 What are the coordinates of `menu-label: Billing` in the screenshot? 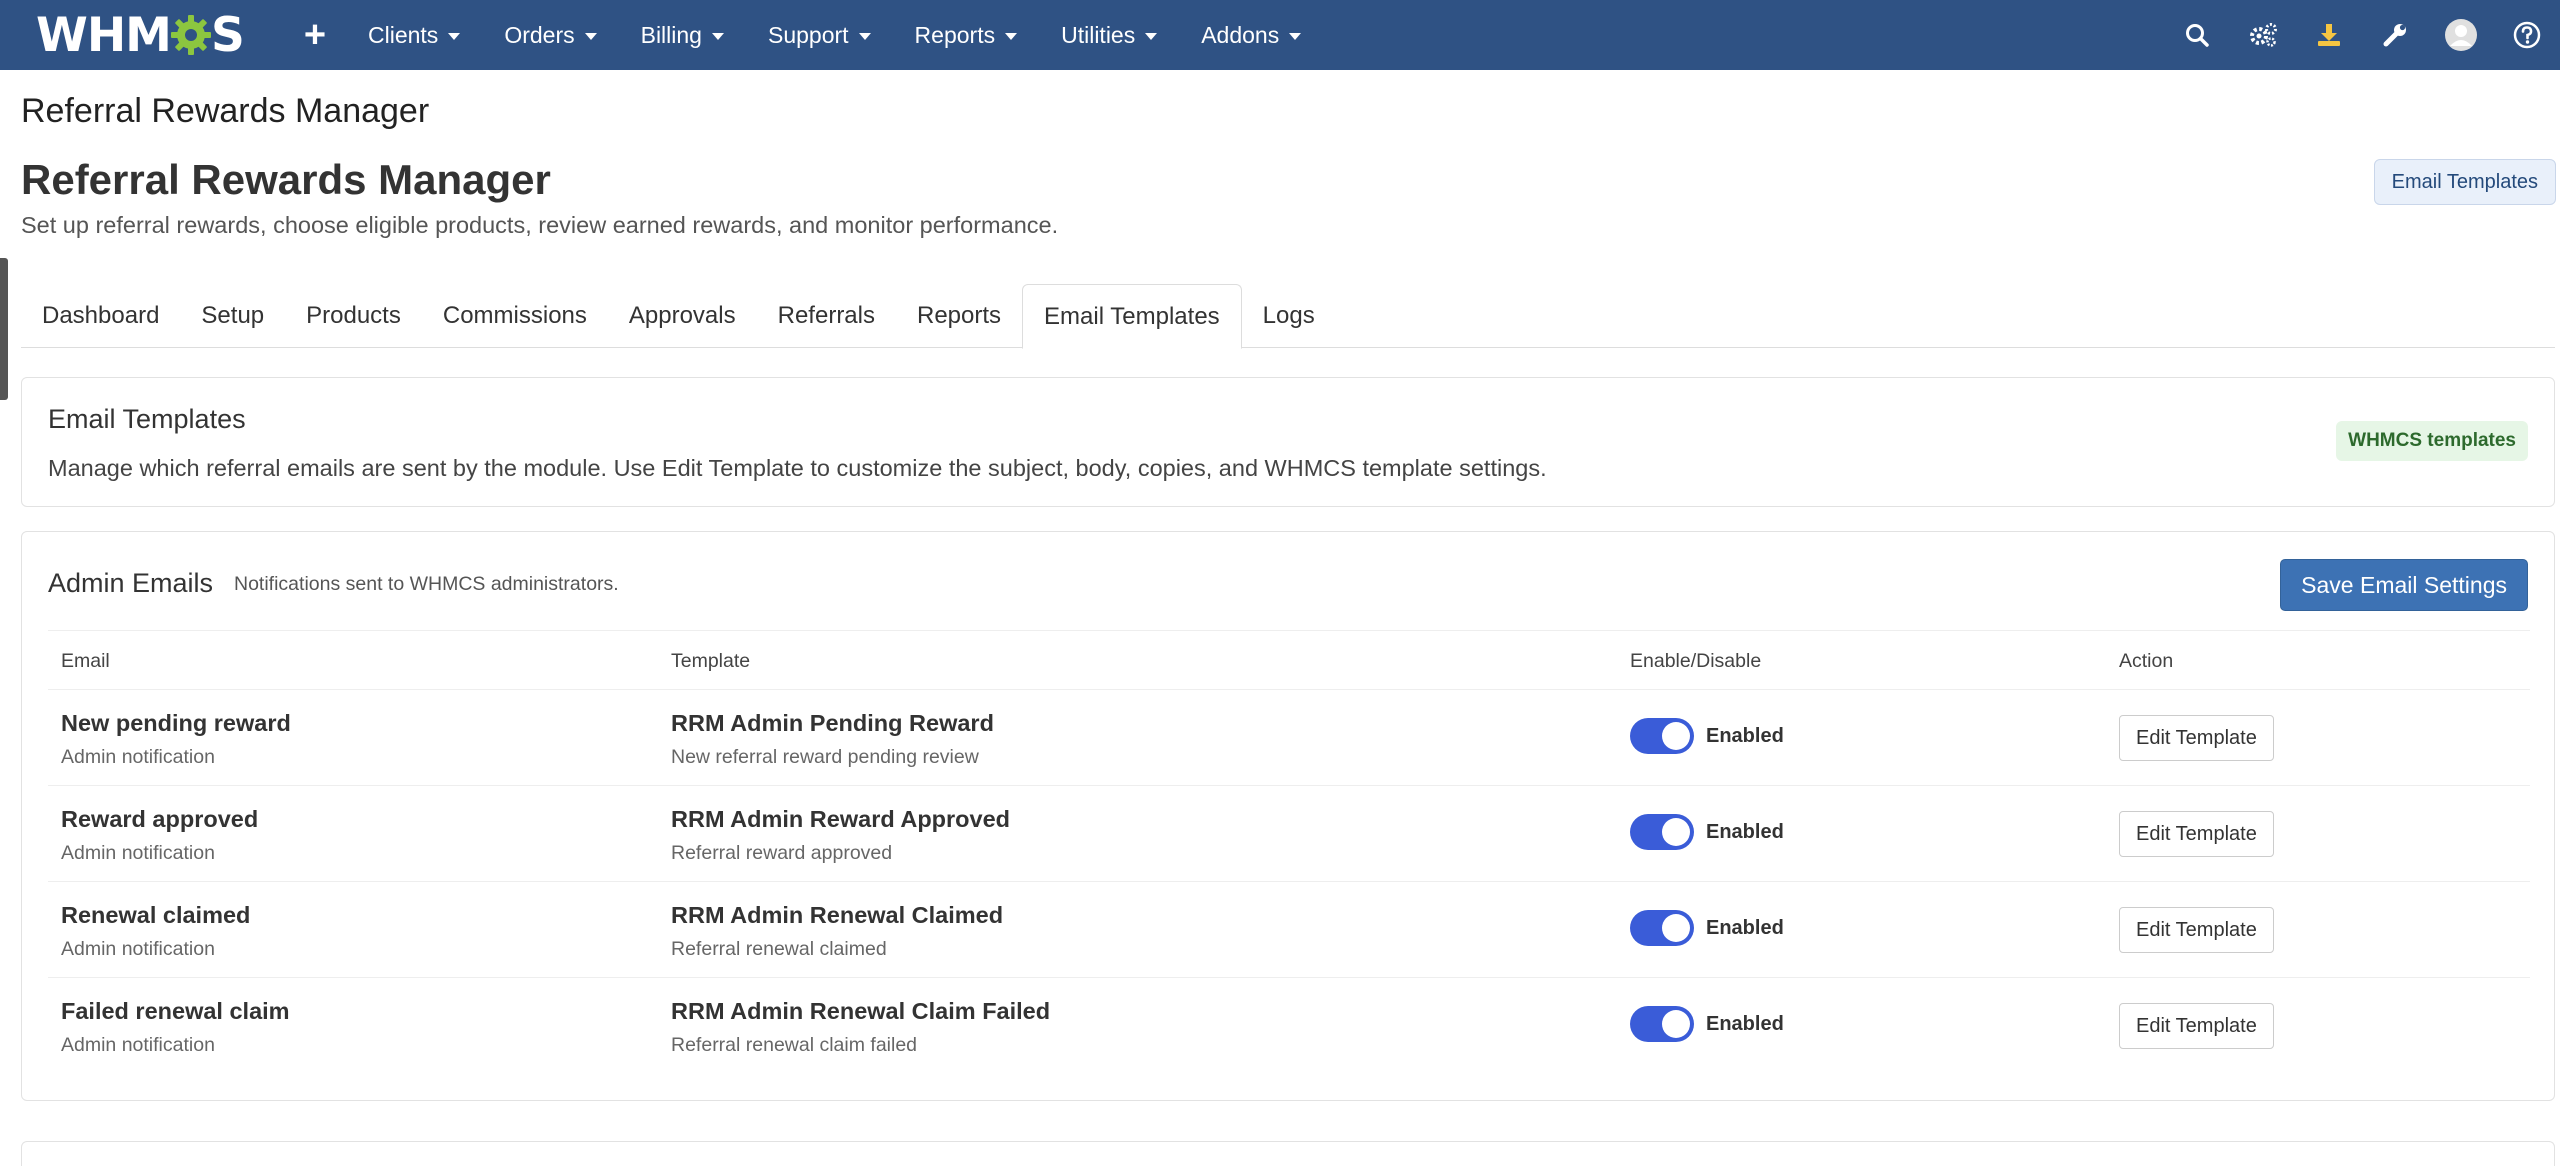 It's located at (671, 34).